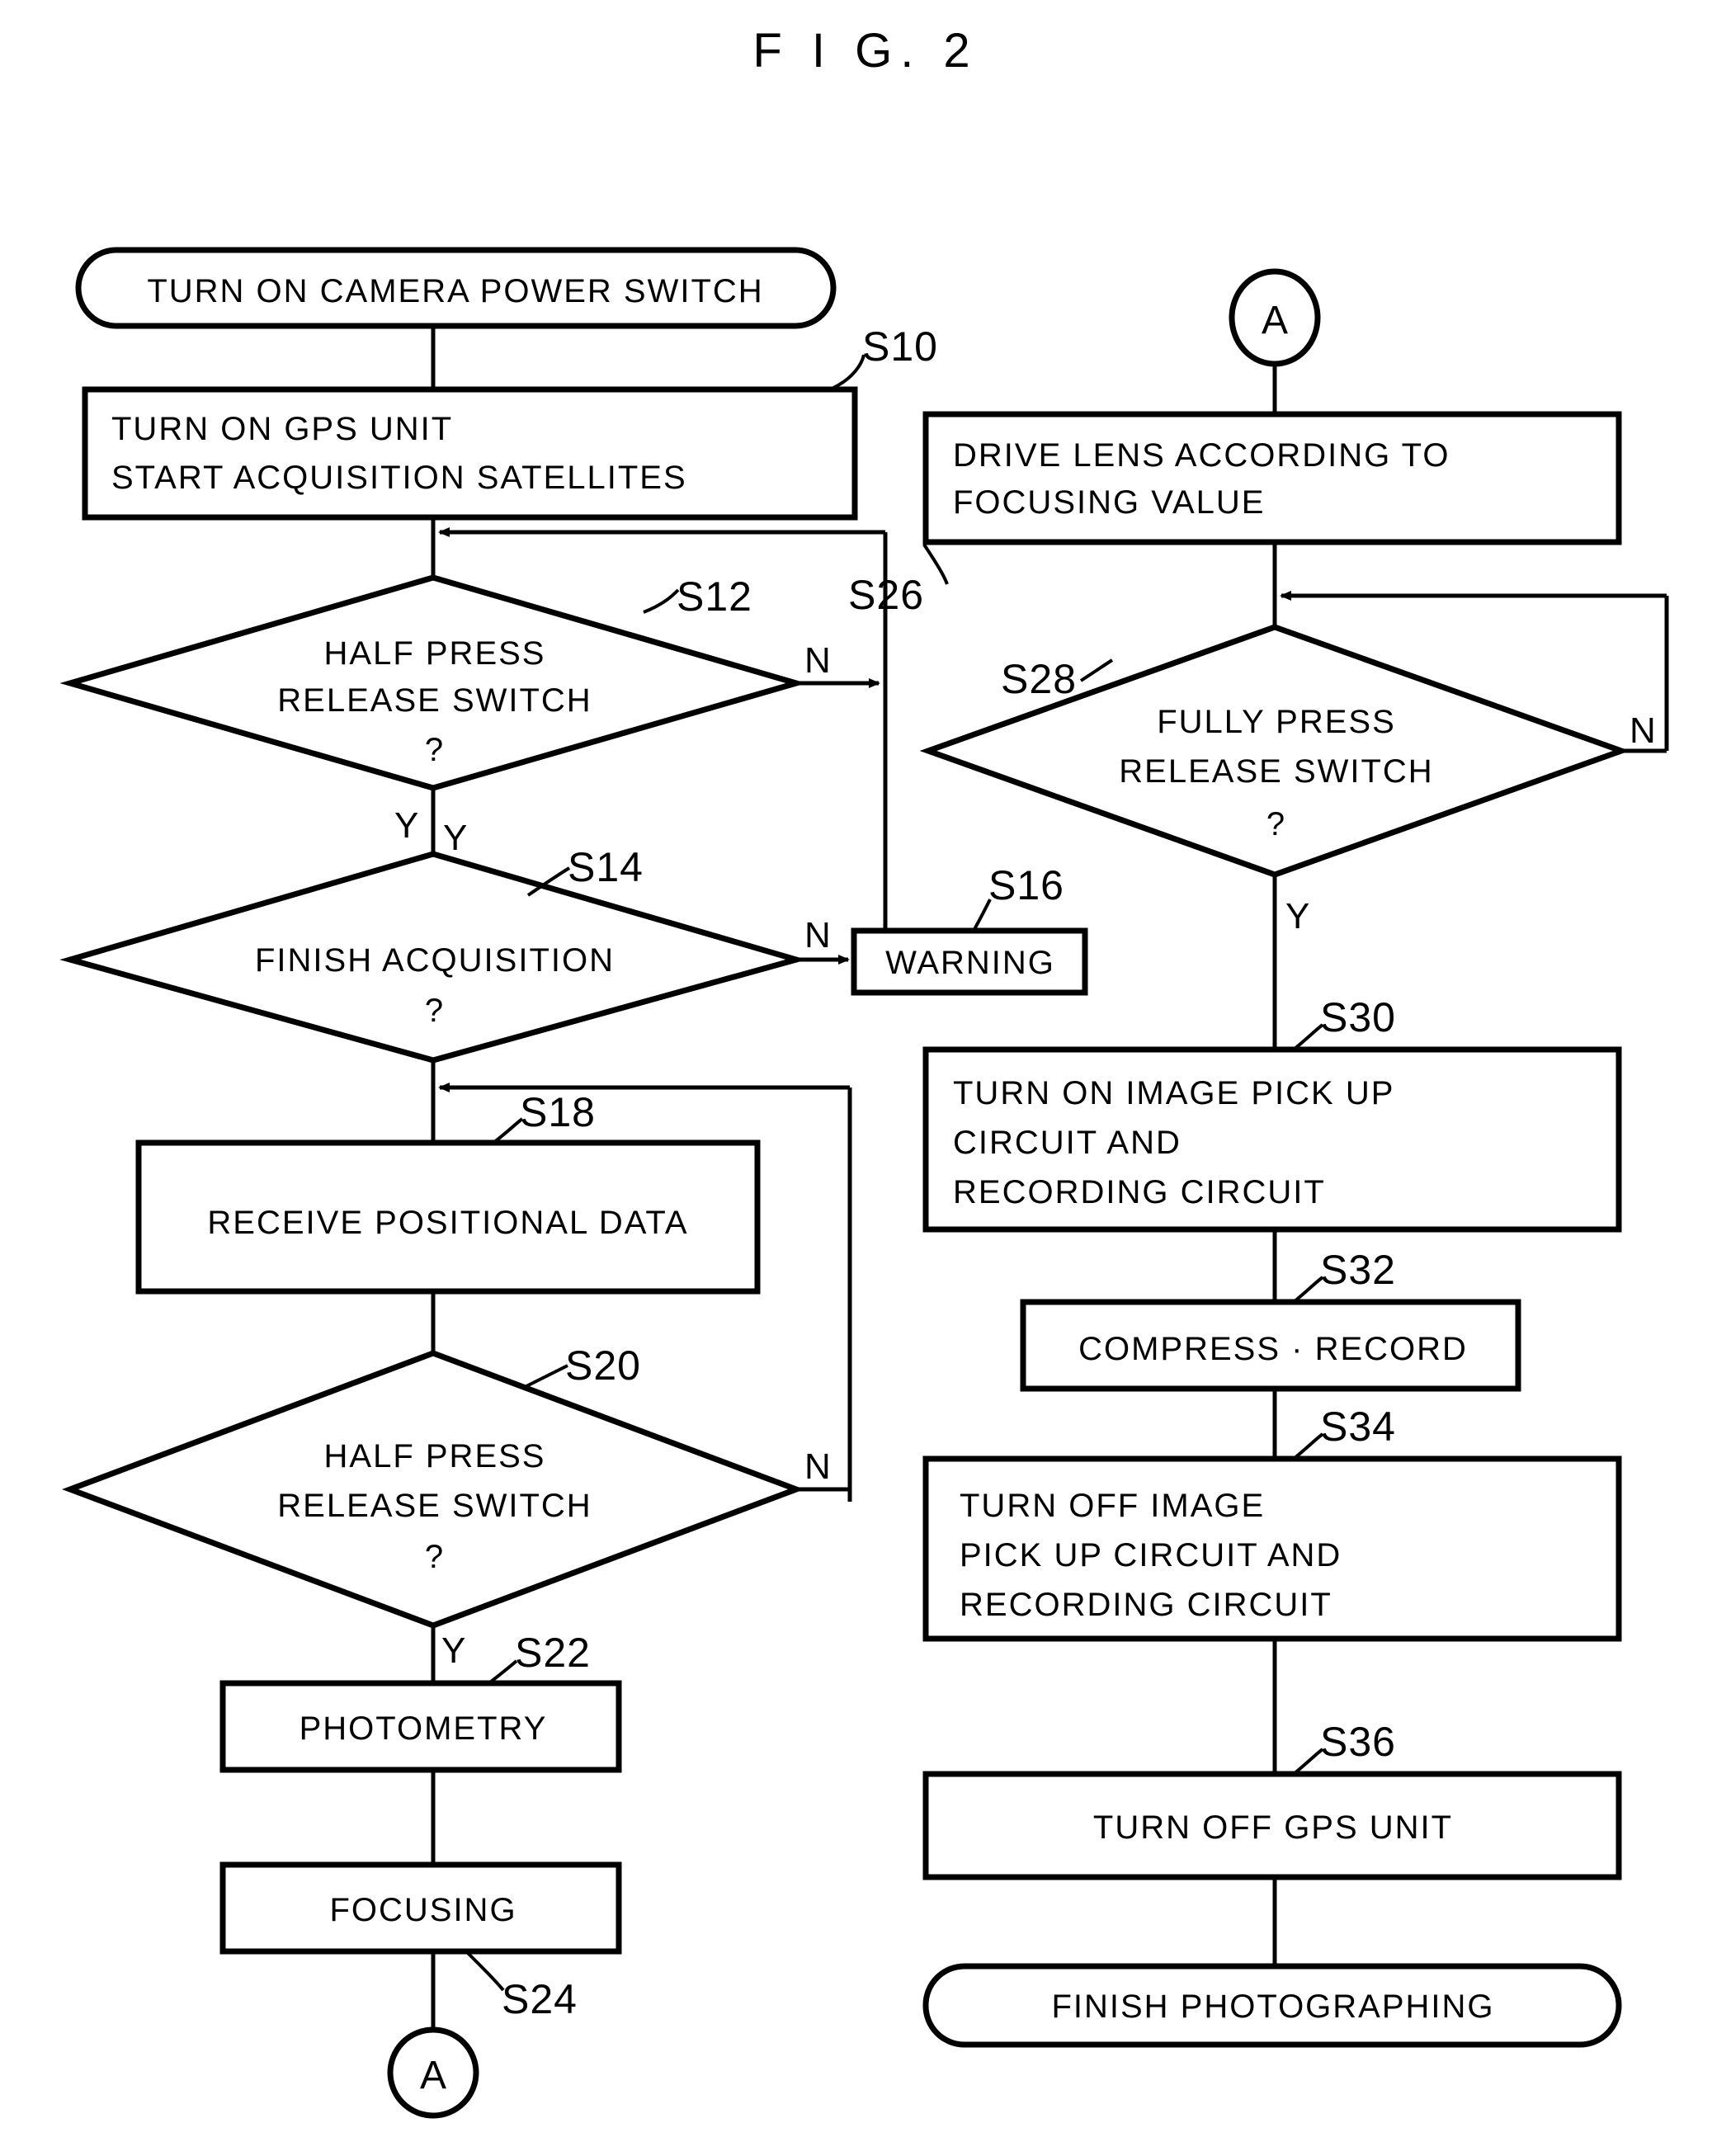  I want to click on step-label-s22: S22, so click(553, 1653).